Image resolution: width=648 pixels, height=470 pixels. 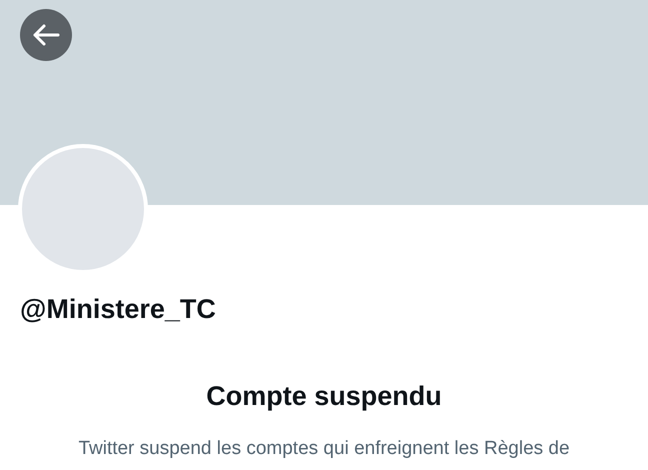 I want to click on notice-title: Compte suspendu, so click(x=324, y=396).